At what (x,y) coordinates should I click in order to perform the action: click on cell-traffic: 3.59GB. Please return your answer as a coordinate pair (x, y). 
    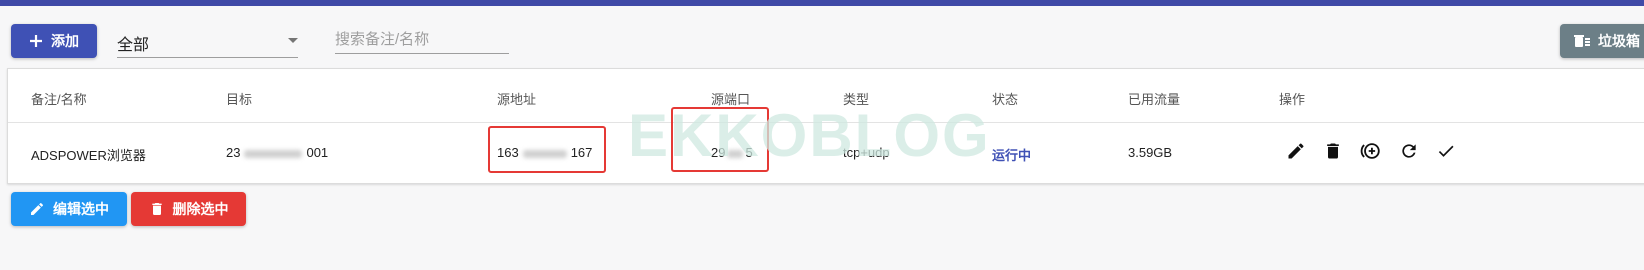
    Looking at the image, I should click on (1150, 152).